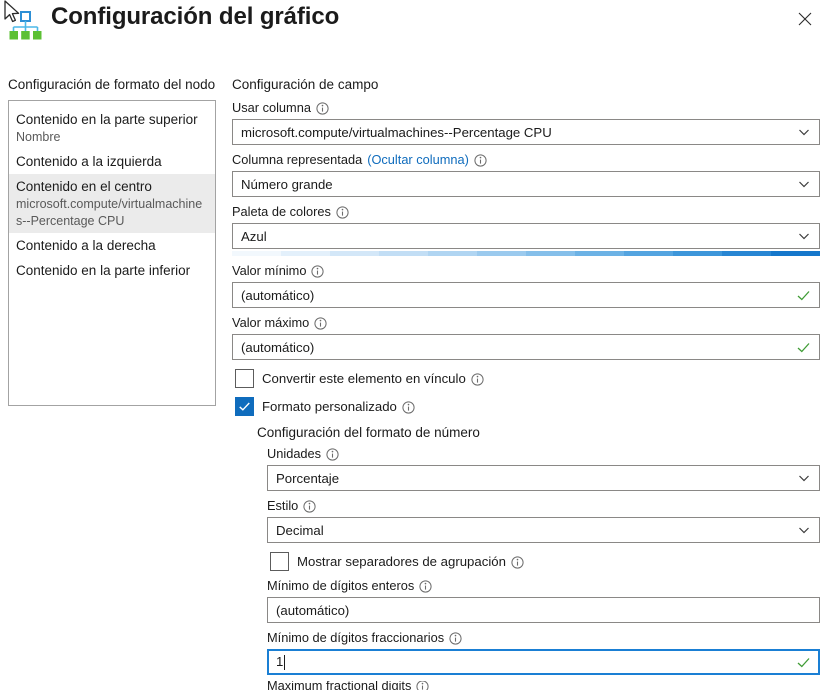  I want to click on units-label: Unidades, so click(294, 453).